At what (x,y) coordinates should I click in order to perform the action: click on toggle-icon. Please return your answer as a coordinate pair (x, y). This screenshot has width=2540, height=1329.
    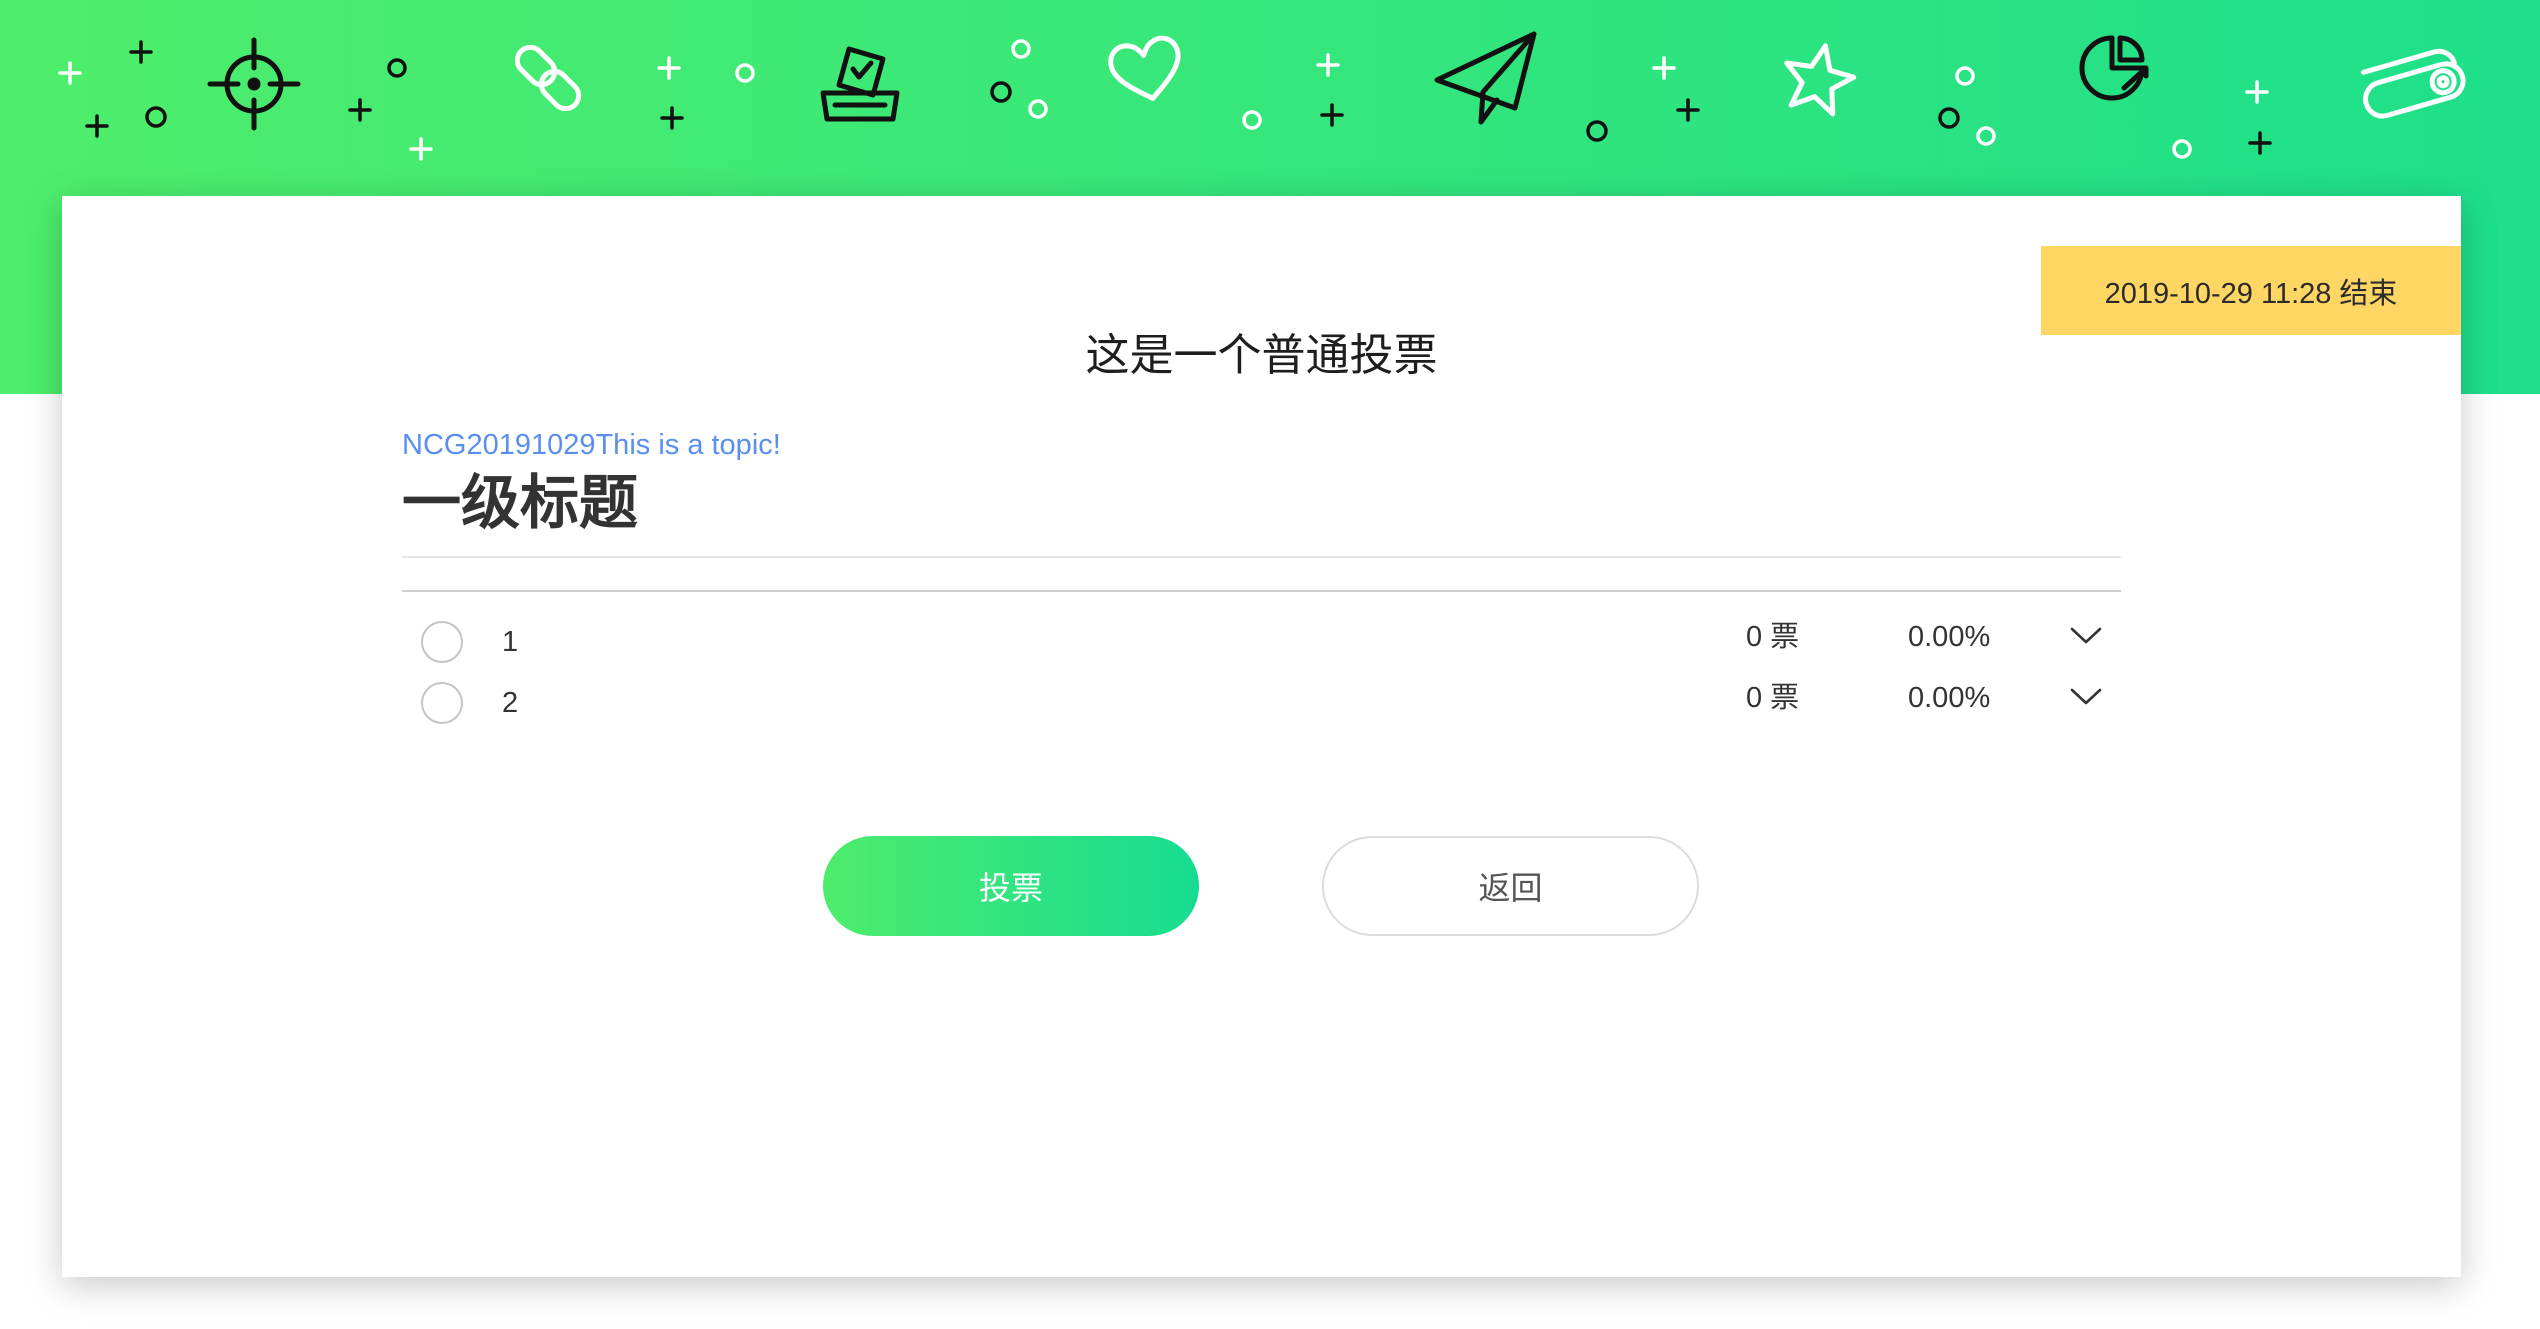
    Looking at the image, I should click on (2413, 83).